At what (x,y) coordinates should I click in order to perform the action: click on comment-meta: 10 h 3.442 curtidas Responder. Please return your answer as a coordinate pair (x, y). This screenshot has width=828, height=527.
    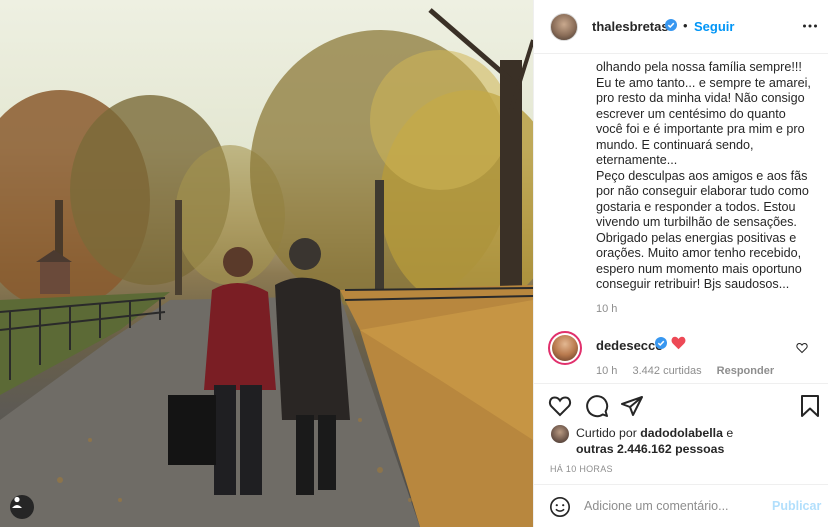
    Looking at the image, I should click on (691, 371).